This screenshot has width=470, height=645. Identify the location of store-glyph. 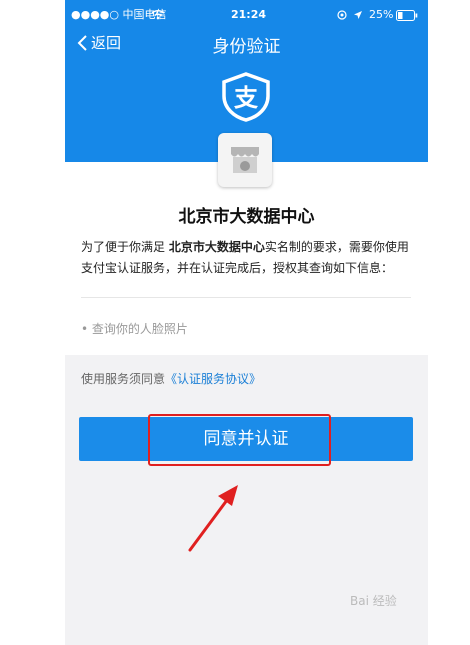
(245, 160).